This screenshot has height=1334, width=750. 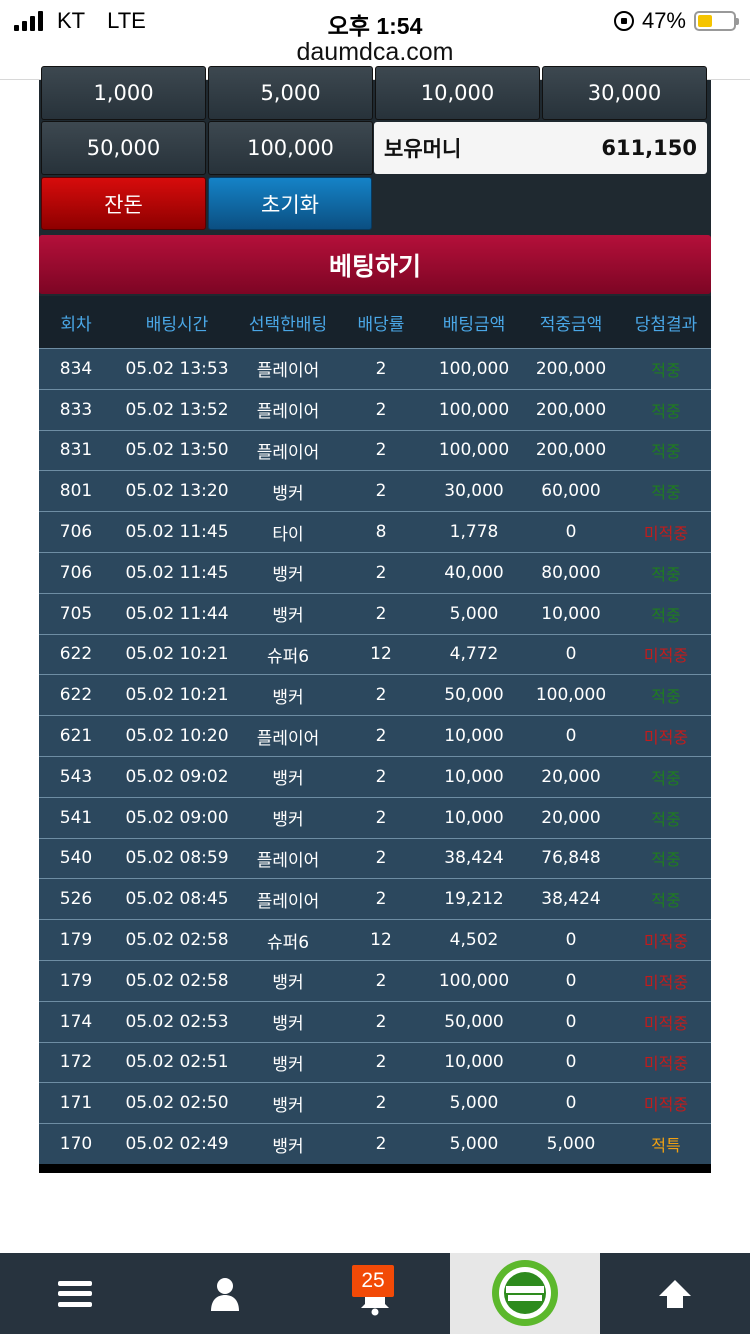 I want to click on battery-icon, so click(x=716, y=21).